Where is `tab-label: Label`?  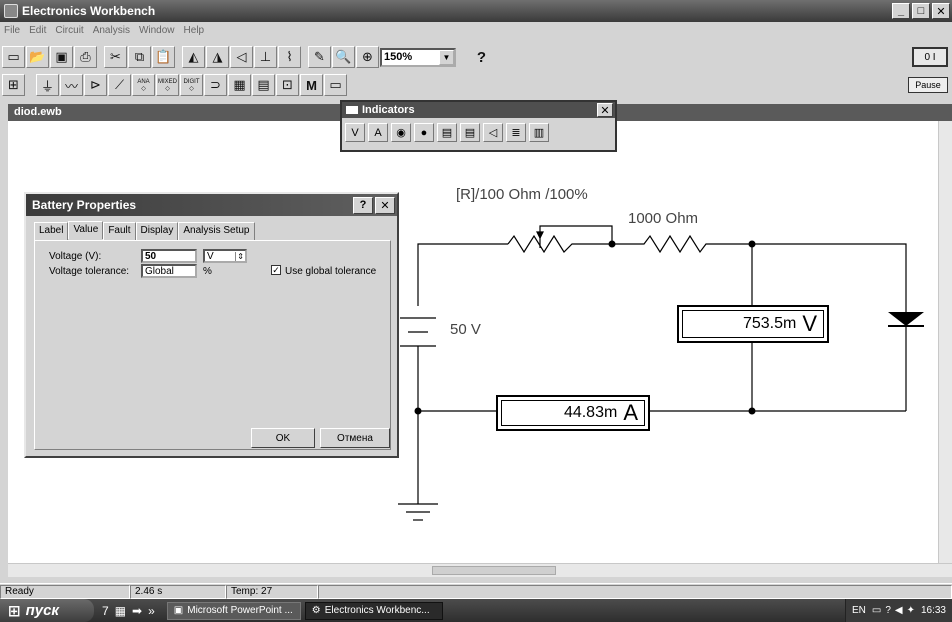
tab-label: Label is located at coordinates (51, 231).